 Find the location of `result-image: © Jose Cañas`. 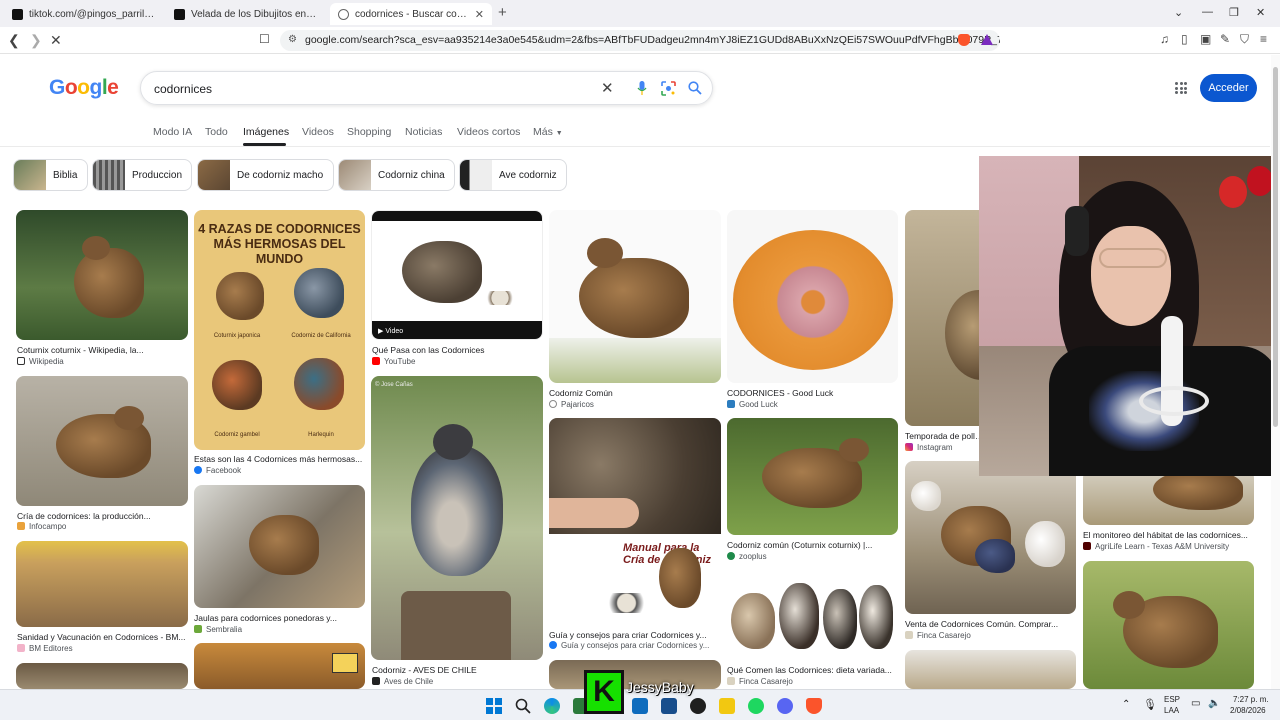

result-image: © Jose Cañas is located at coordinates (457, 518).